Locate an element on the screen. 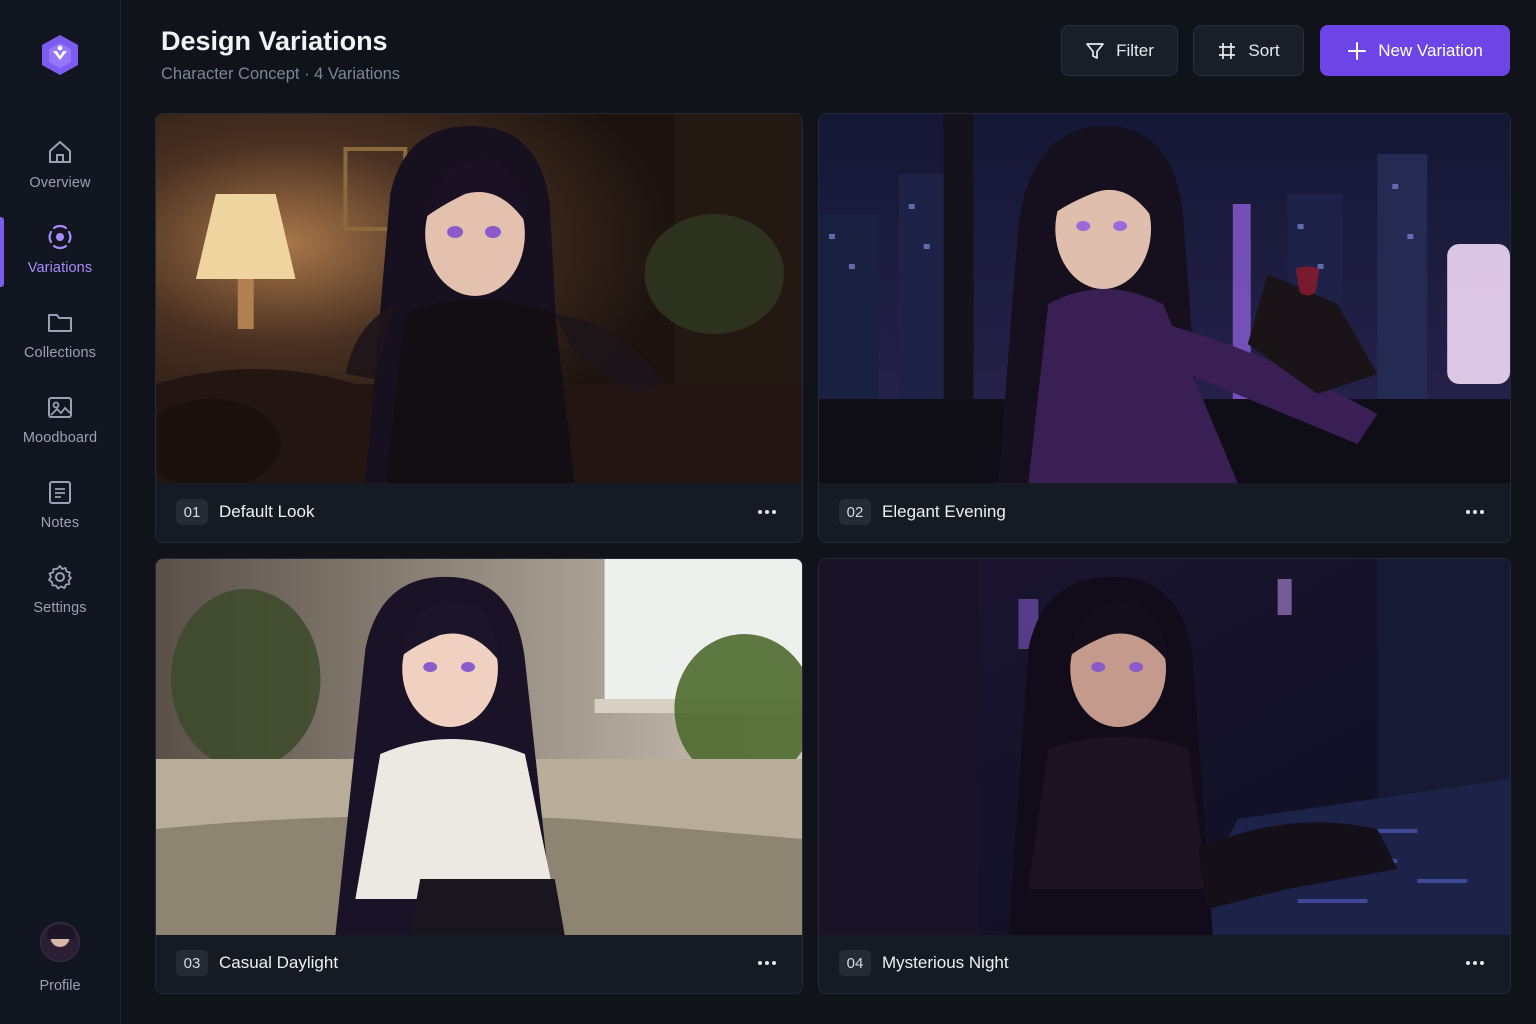 The image size is (1536, 1024). card-footer: 03 Casual Daylight is located at coordinates (479, 963).